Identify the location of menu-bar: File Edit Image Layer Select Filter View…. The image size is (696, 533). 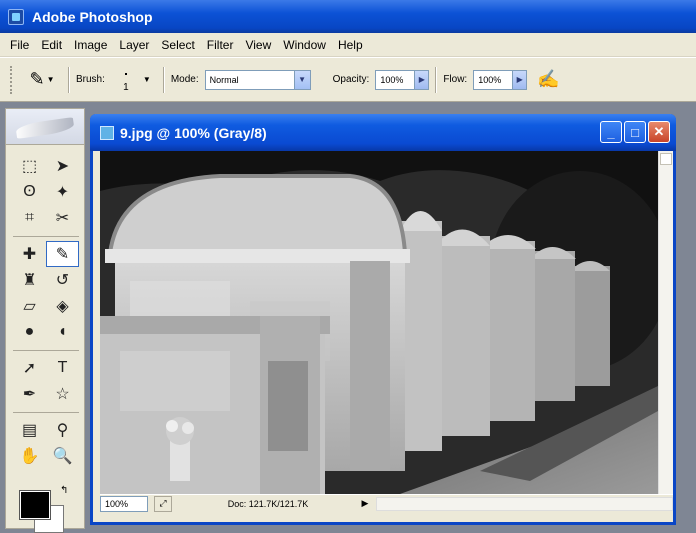
(348, 45).